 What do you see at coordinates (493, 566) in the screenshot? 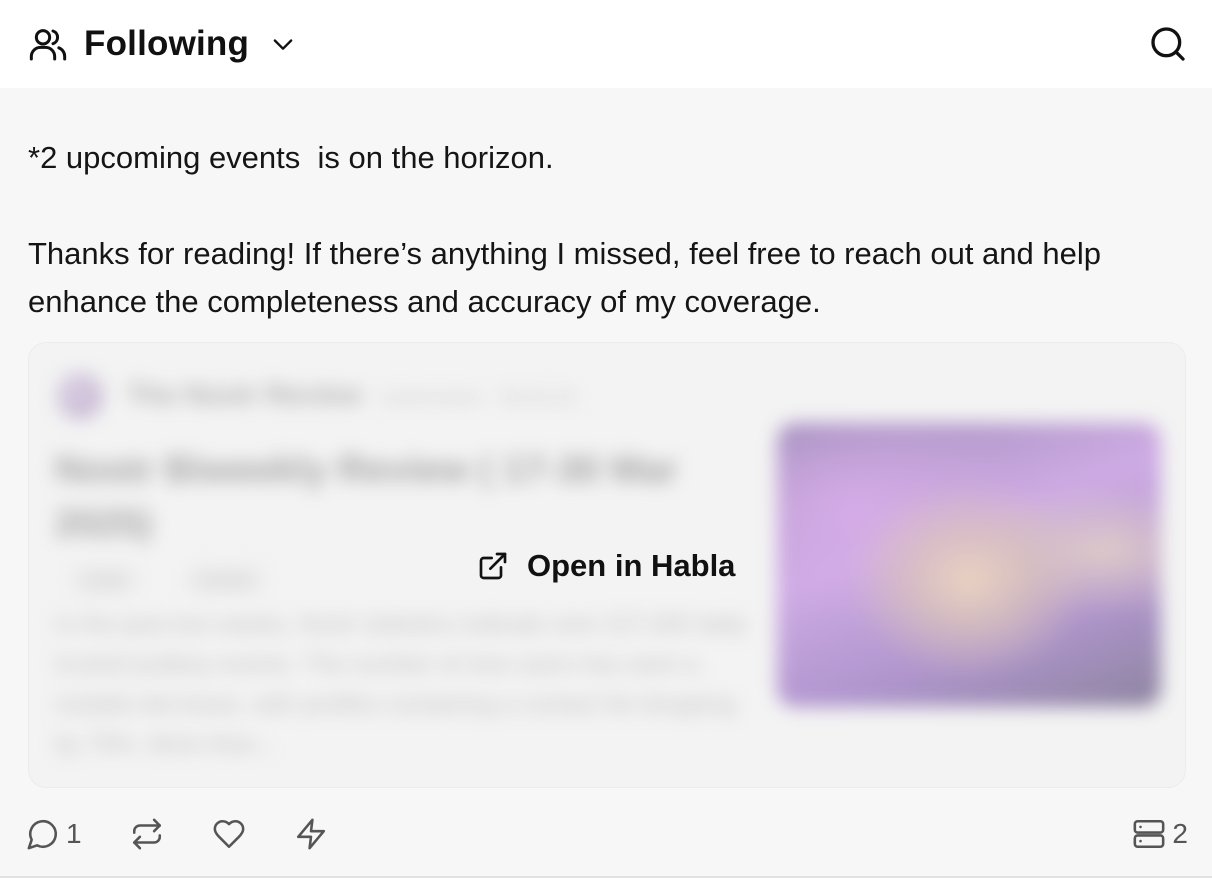
I see `external-link-icon` at bounding box center [493, 566].